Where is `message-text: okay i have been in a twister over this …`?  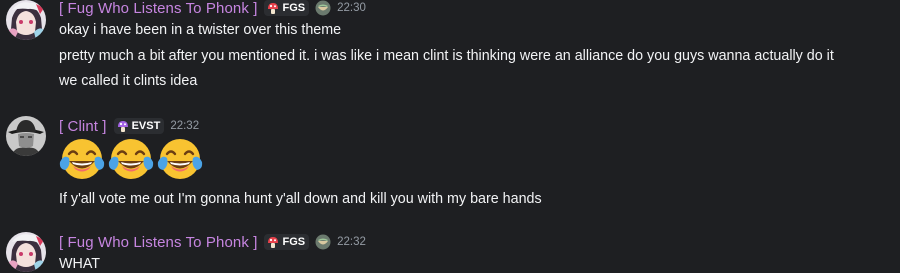
message-text: okay i have been in a twister over this … is located at coordinates (200, 30).